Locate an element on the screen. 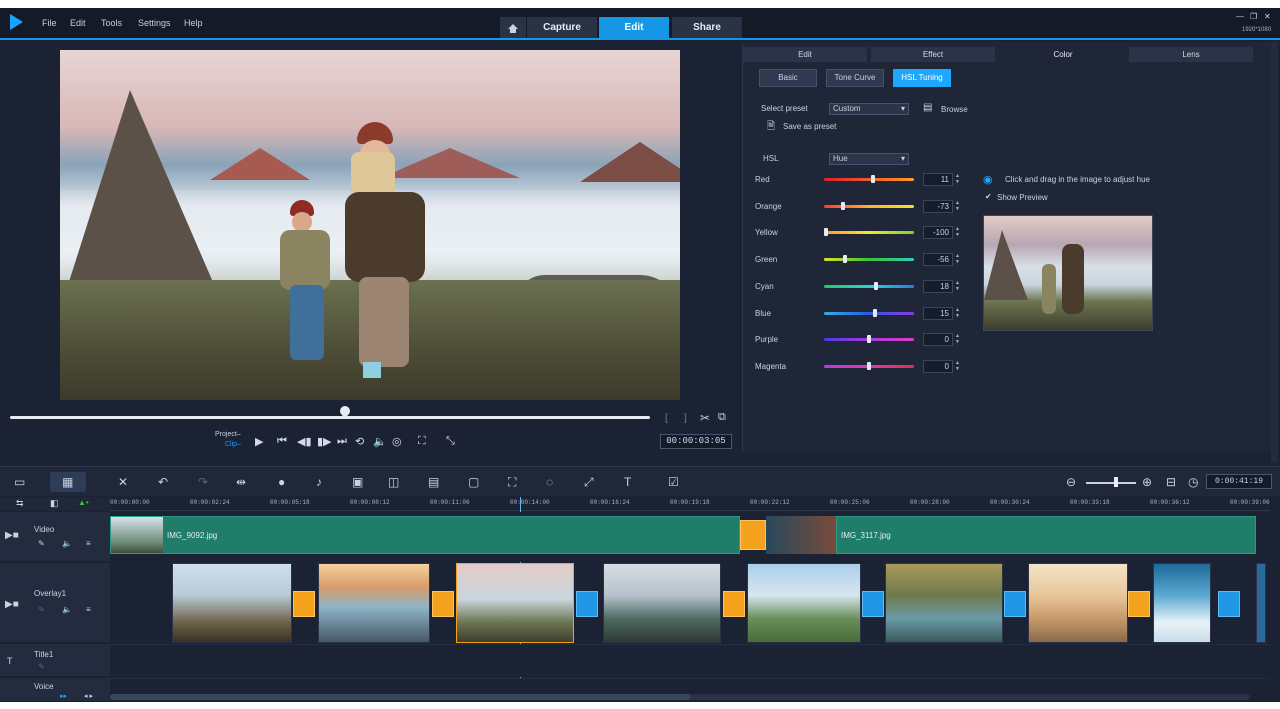 The height and width of the screenshot is (709, 1280). project-duration: 0:00:41:19 is located at coordinates (1239, 481).